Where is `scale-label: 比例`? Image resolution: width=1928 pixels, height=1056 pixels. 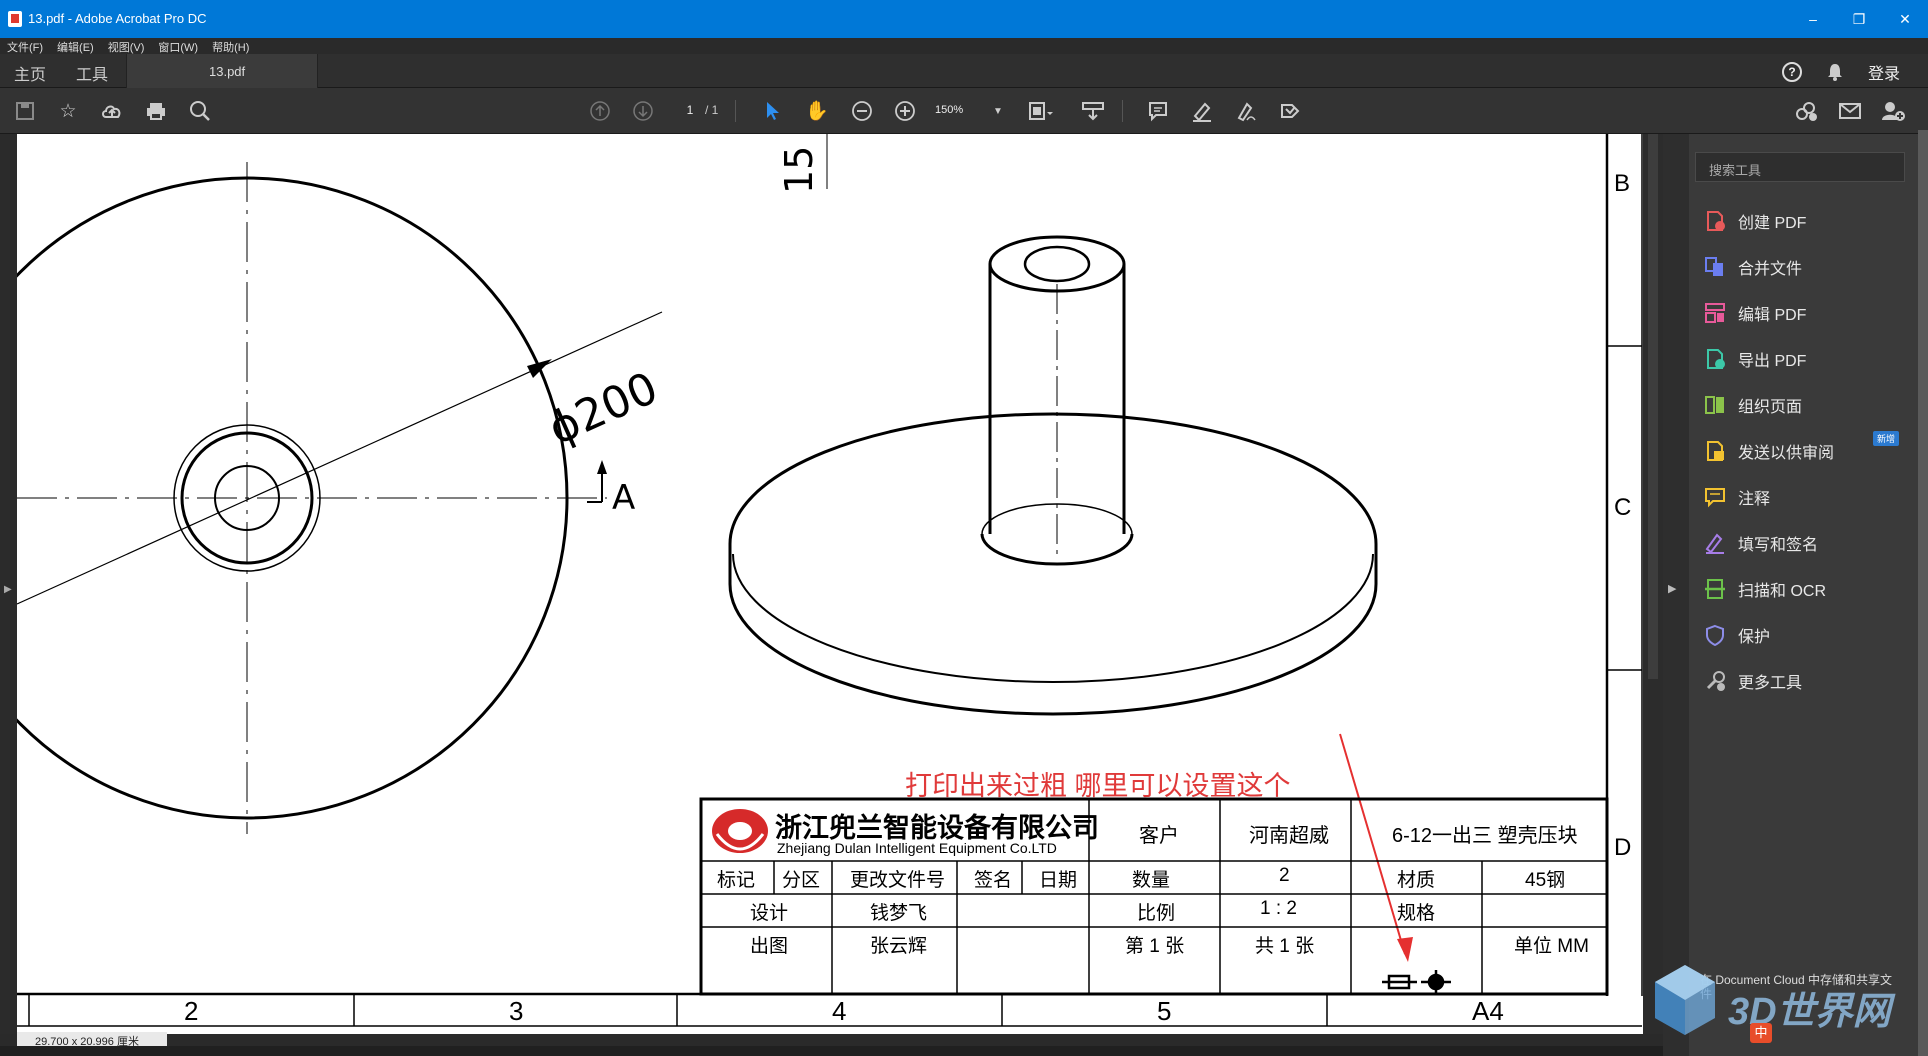 scale-label: 比例 is located at coordinates (1156, 913).